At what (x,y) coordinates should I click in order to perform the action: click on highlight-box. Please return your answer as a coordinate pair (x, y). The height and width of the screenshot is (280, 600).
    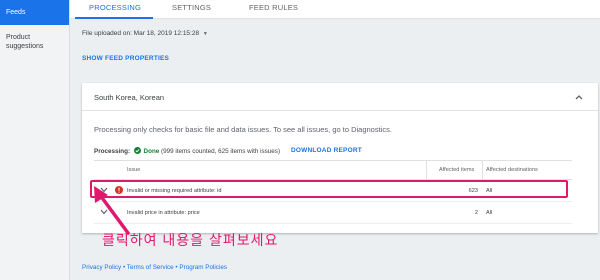
    Looking at the image, I should click on (329, 189).